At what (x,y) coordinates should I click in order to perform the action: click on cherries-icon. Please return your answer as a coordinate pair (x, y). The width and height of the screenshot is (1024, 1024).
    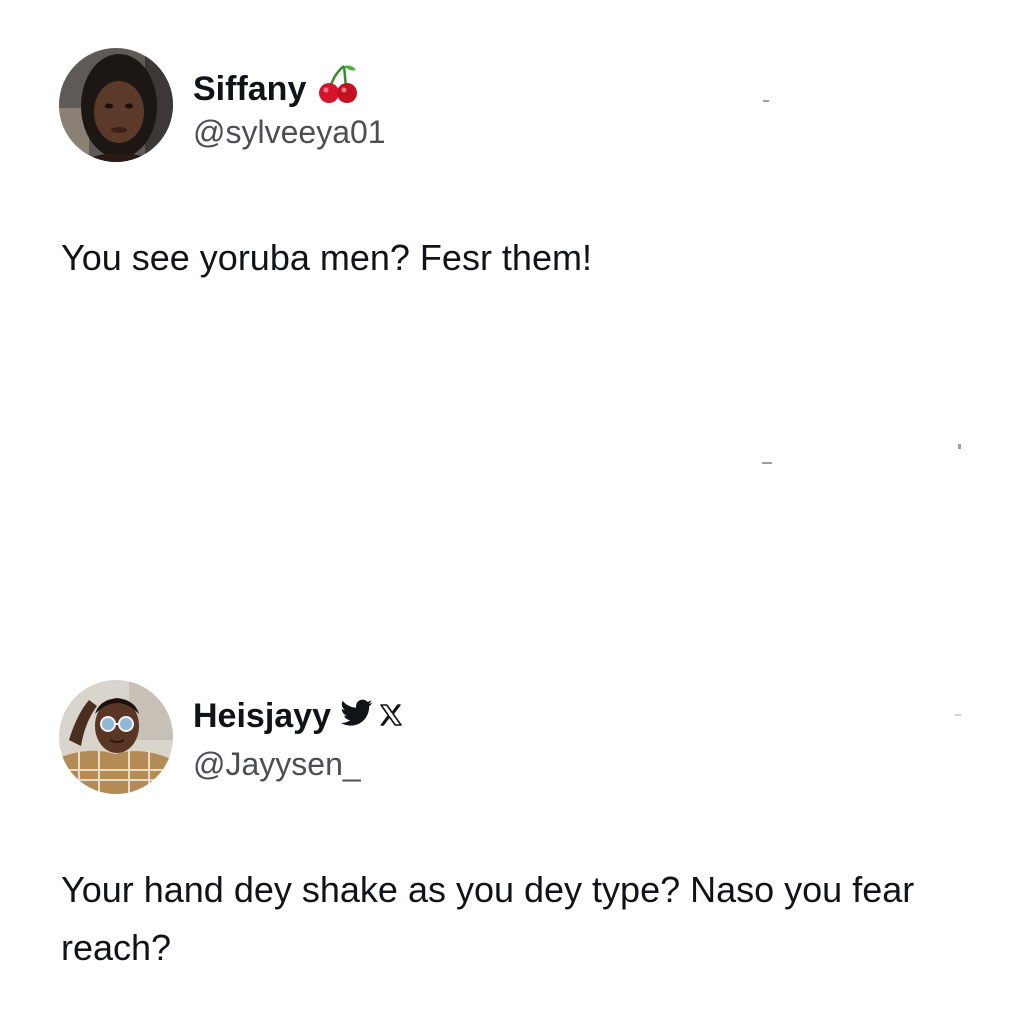
    Looking at the image, I should click on (338, 88).